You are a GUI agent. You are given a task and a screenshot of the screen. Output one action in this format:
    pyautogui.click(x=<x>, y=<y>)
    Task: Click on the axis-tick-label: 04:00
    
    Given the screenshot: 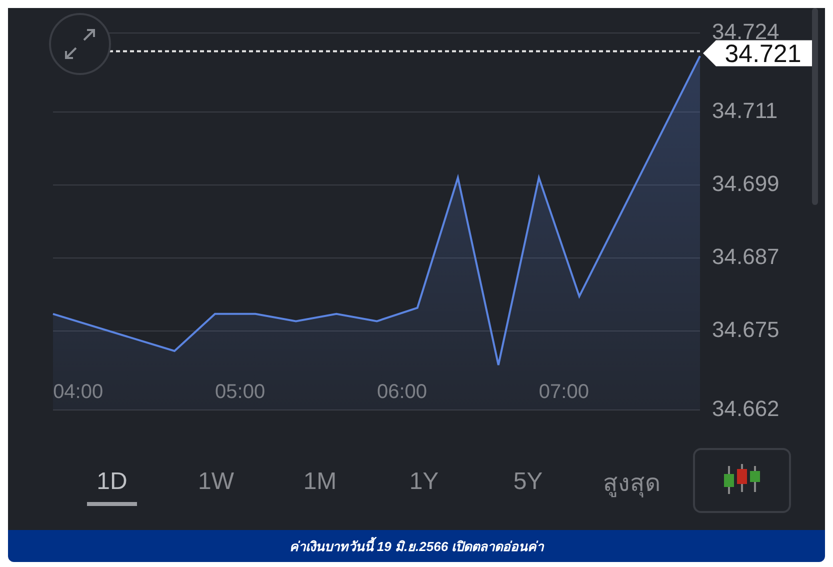 What is the action you would take?
    pyautogui.click(x=78, y=392)
    